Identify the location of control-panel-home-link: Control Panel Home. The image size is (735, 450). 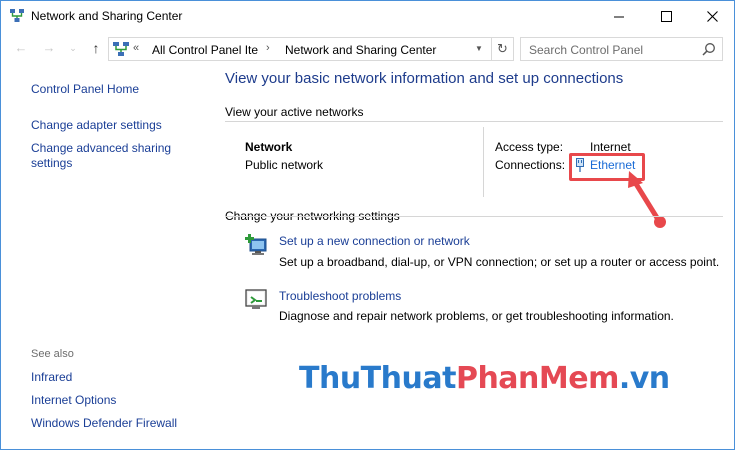
(85, 89).